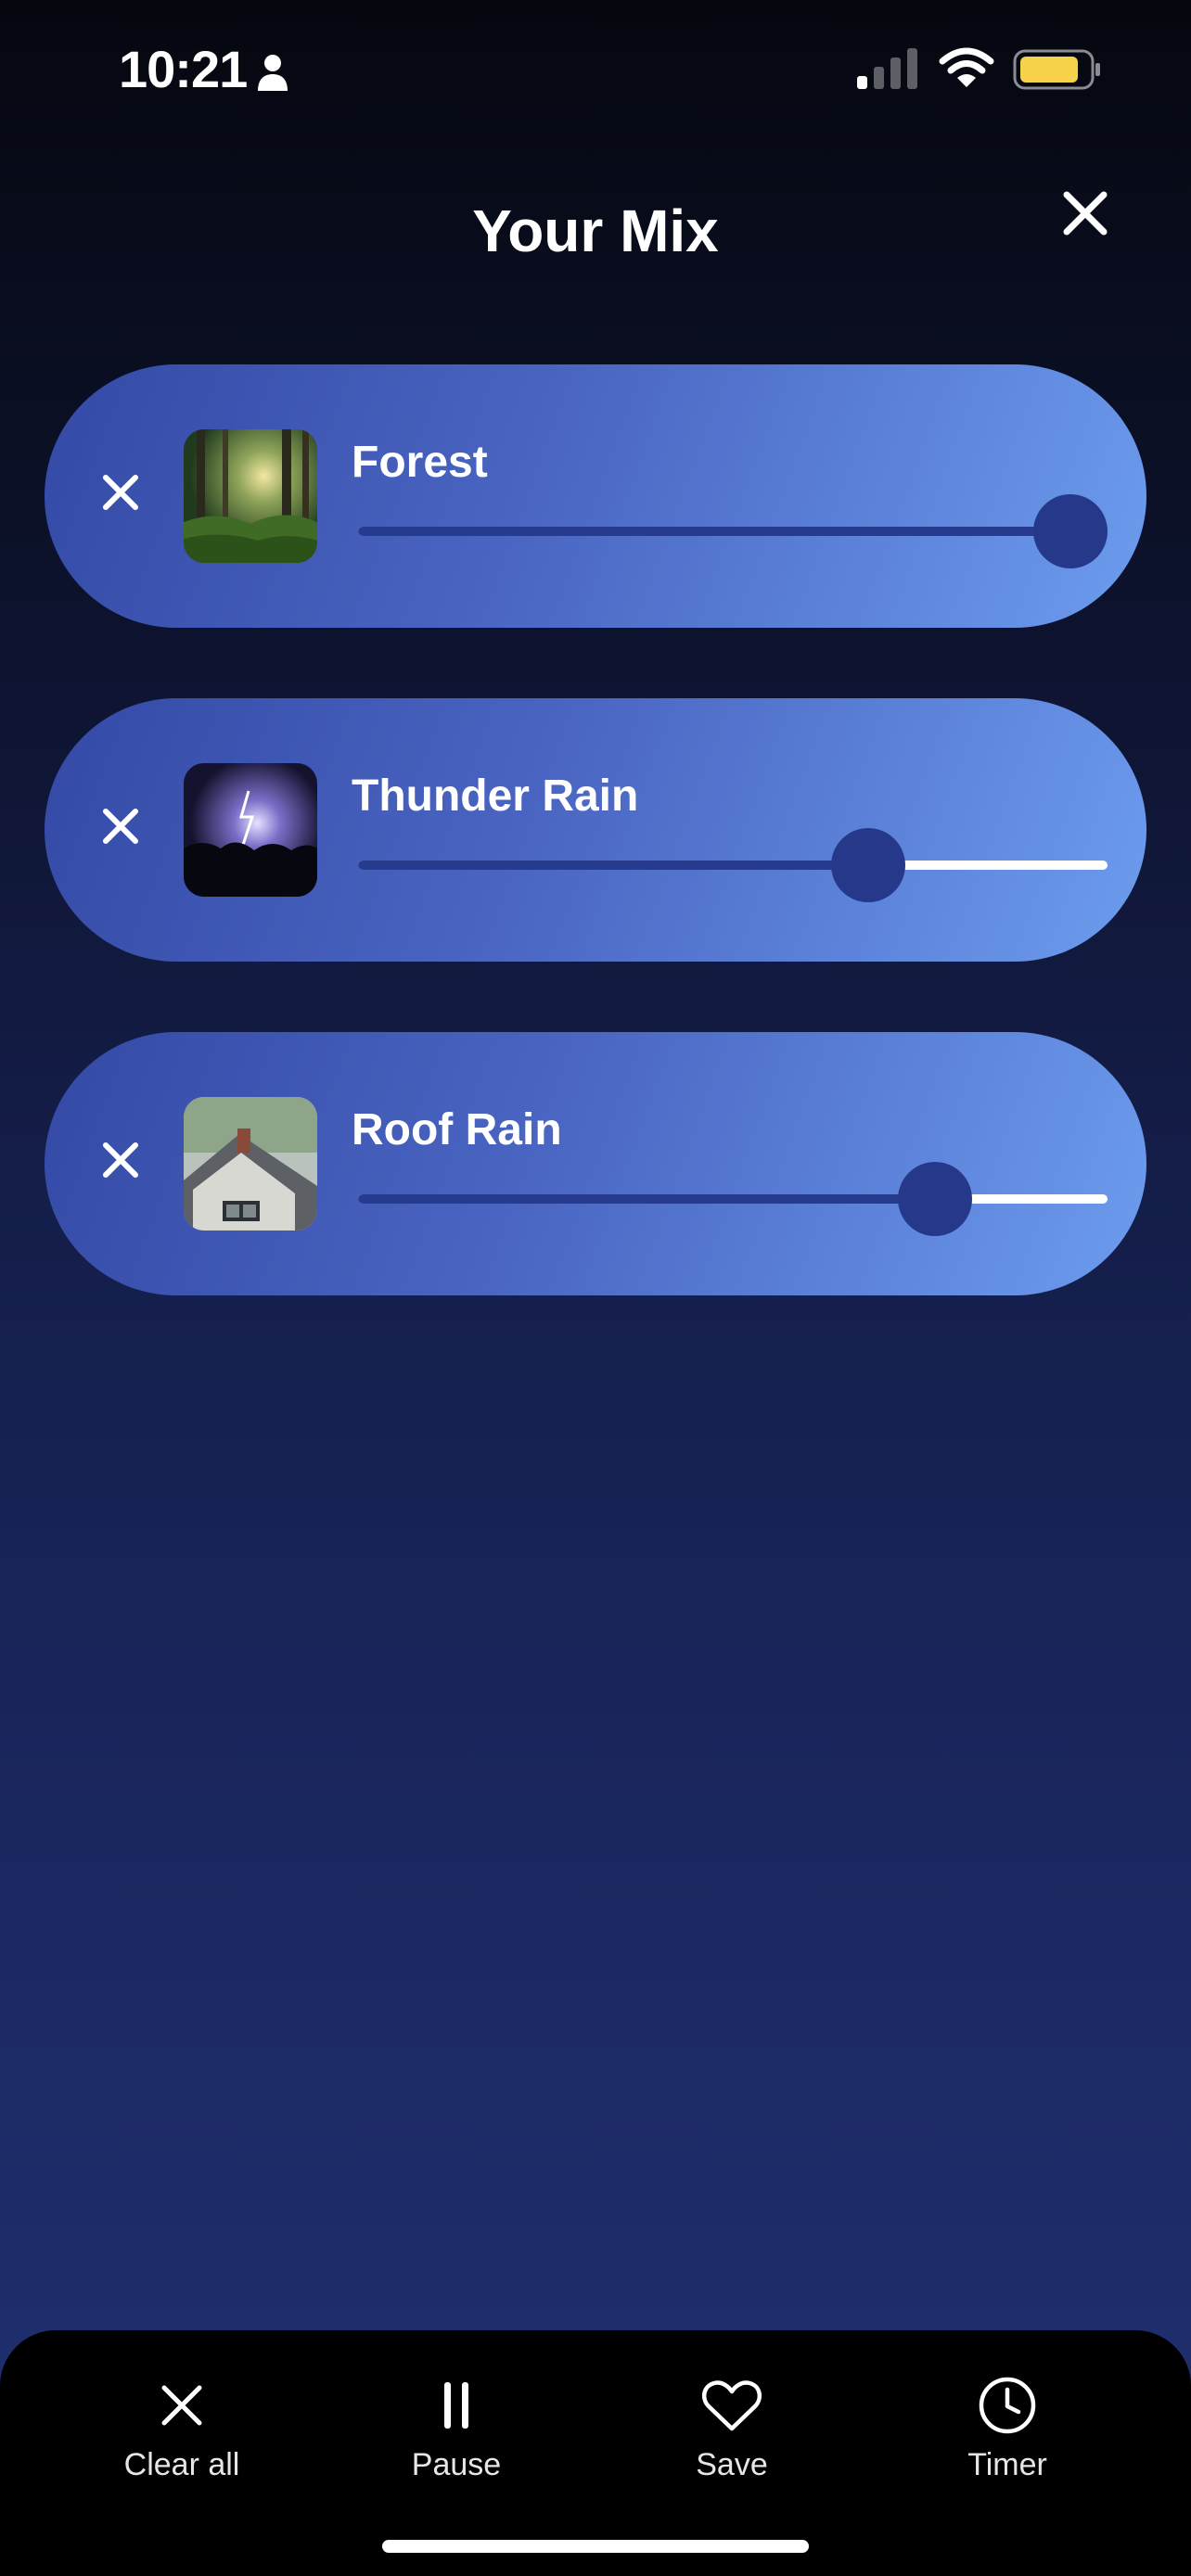  Describe the element at coordinates (1056, 69) in the screenshot. I see `battery-icon` at that location.